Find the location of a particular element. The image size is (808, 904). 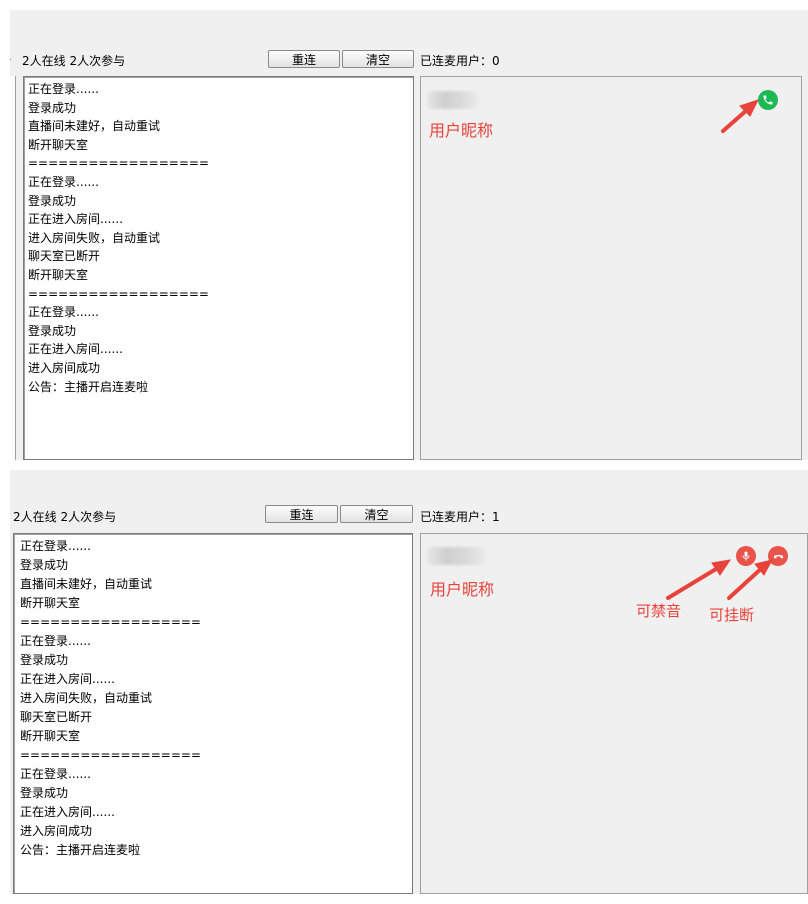

arrow-to-mute is located at coordinates (694, 582).